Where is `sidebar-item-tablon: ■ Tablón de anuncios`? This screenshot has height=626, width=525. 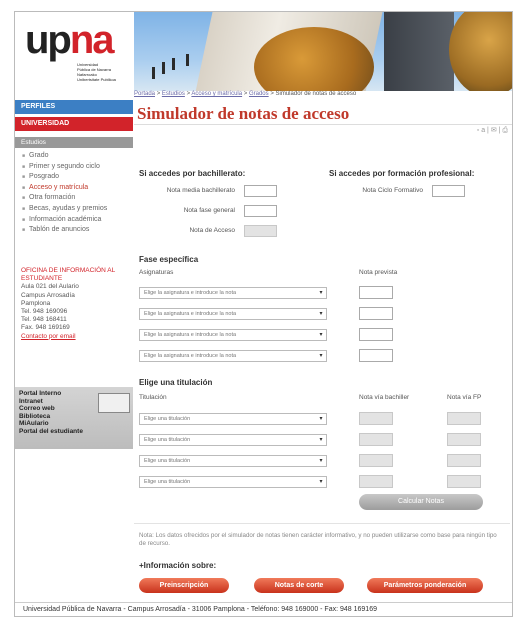 sidebar-item-tablon: ■ Tablón de anuncios is located at coordinates (74, 230).